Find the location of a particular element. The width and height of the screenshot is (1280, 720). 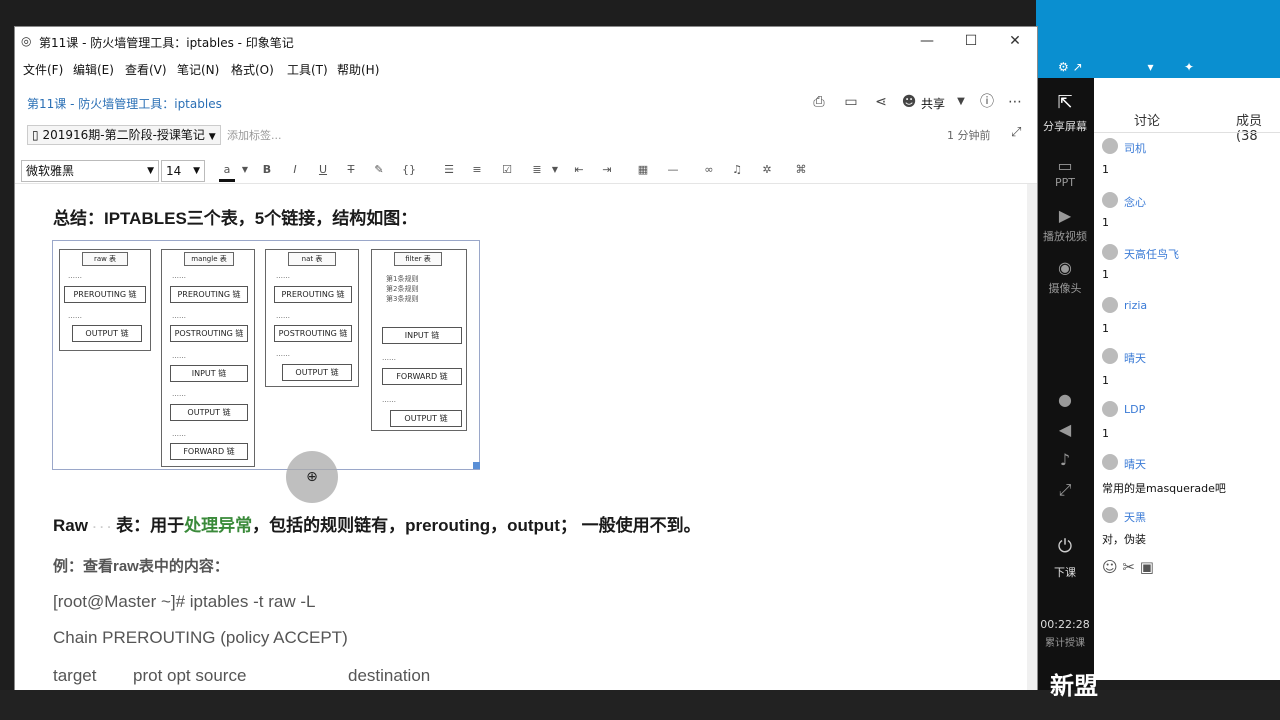

more-icon: ⋯ is located at coordinates (1015, 102).